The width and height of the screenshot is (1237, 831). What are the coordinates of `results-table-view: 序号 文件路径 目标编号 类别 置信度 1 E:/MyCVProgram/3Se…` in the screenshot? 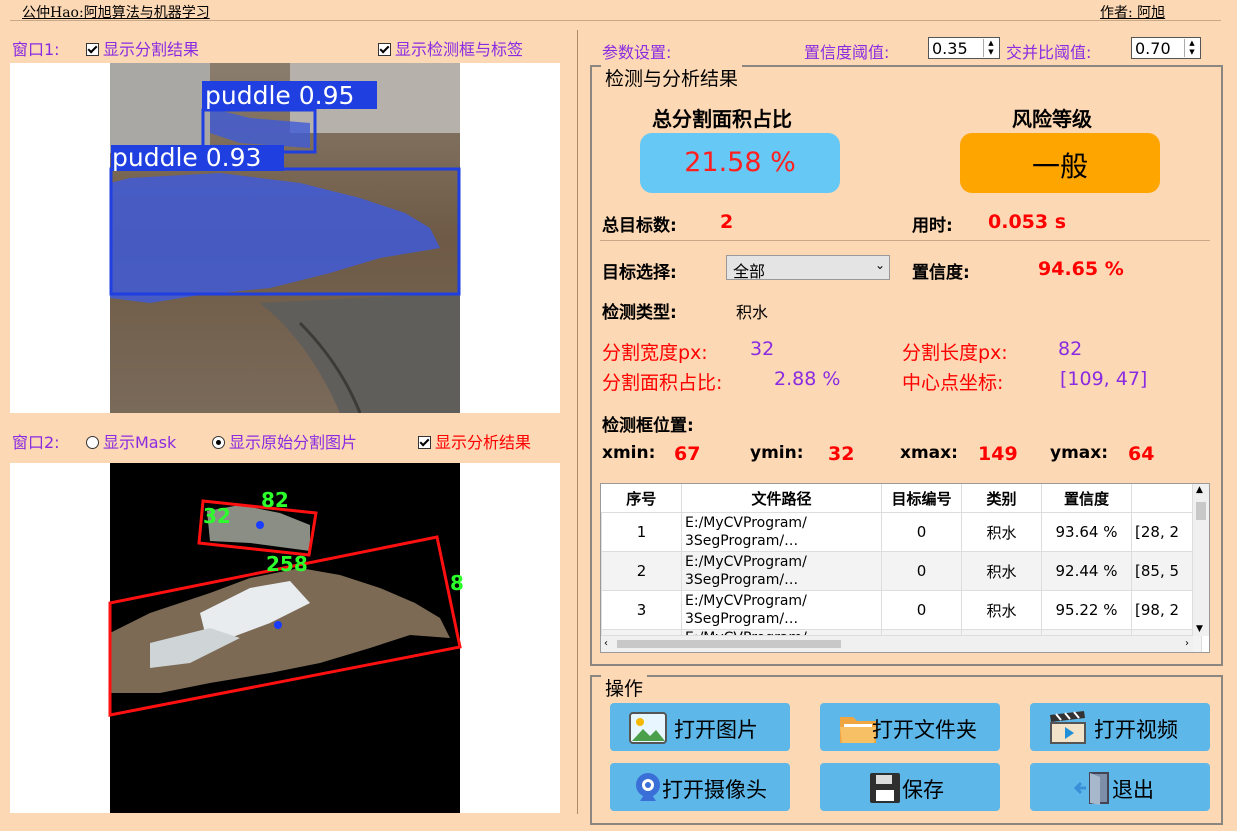 It's located at (905, 568).